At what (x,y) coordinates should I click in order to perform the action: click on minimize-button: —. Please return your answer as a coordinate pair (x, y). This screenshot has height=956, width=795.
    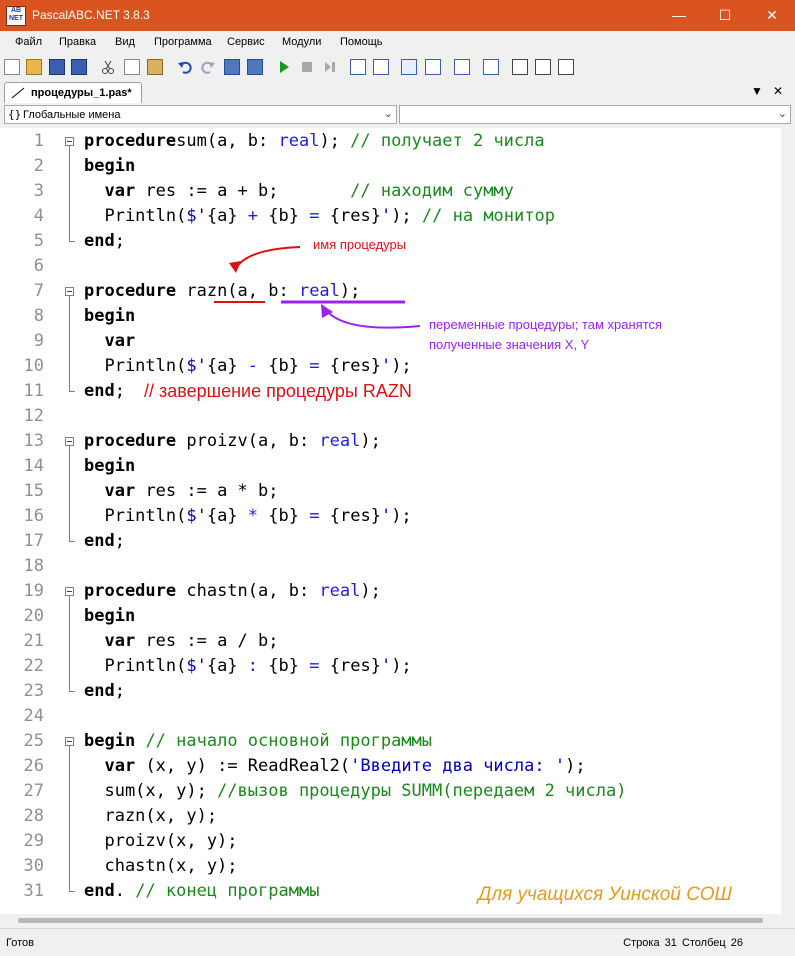
    Looking at the image, I should click on (679, 15).